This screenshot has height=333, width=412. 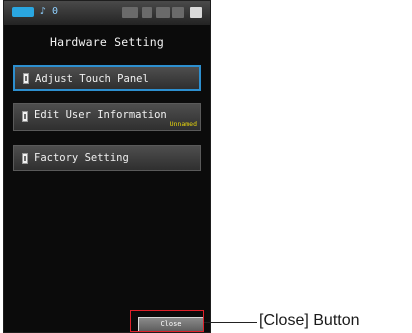 I want to click on battery-icon, so click(x=196, y=12).